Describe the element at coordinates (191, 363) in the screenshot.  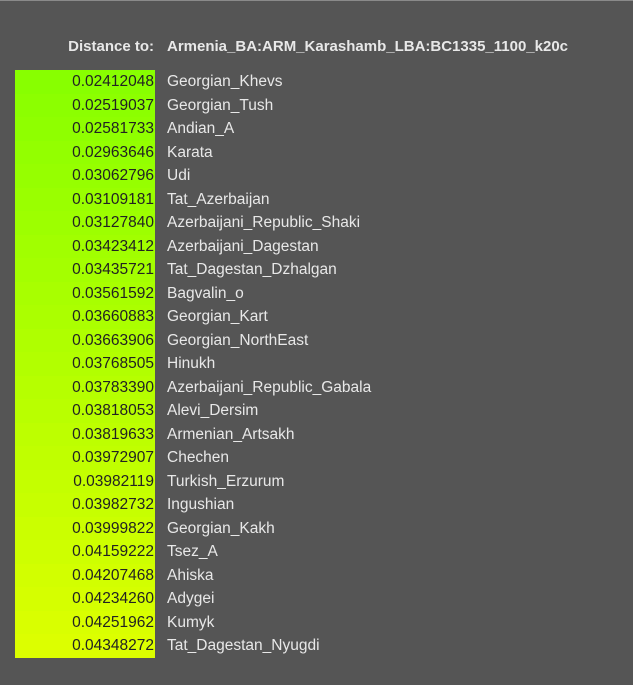
I see `population-name: Hinukh` at that location.